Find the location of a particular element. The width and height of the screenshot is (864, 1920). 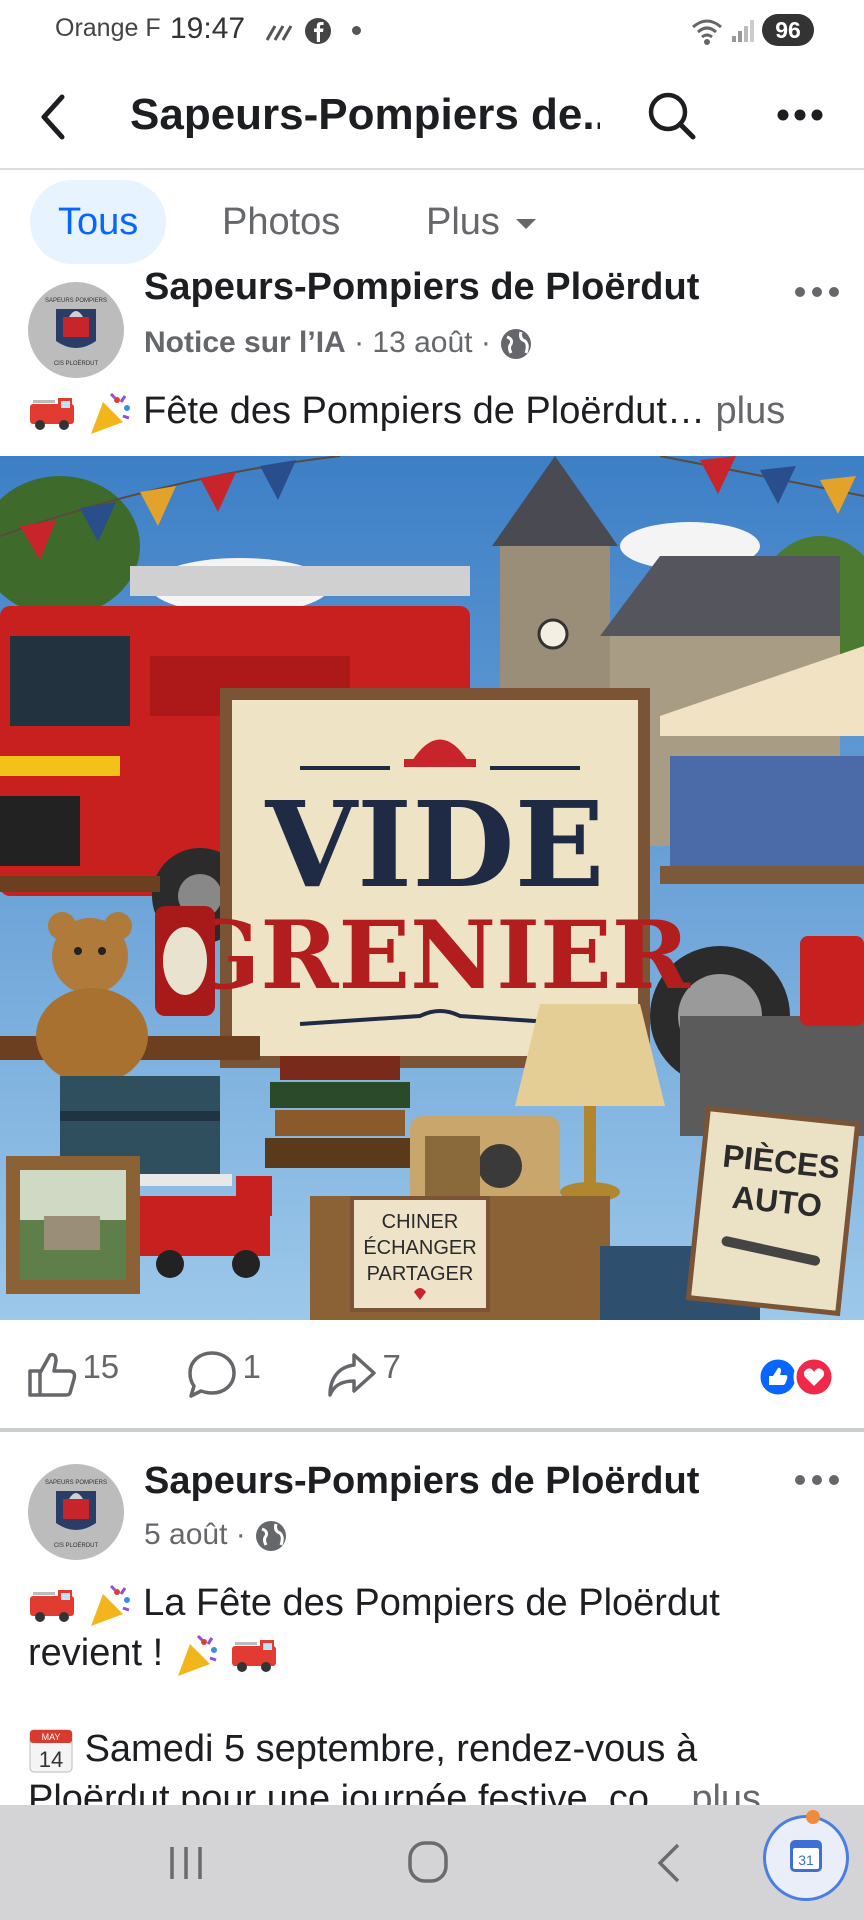

like-button: 15 is located at coordinates (72, 1373).